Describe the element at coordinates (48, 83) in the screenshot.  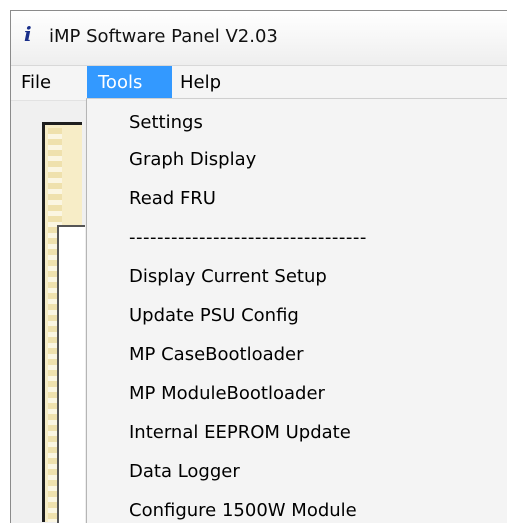
I see `menu-file: File` at that location.